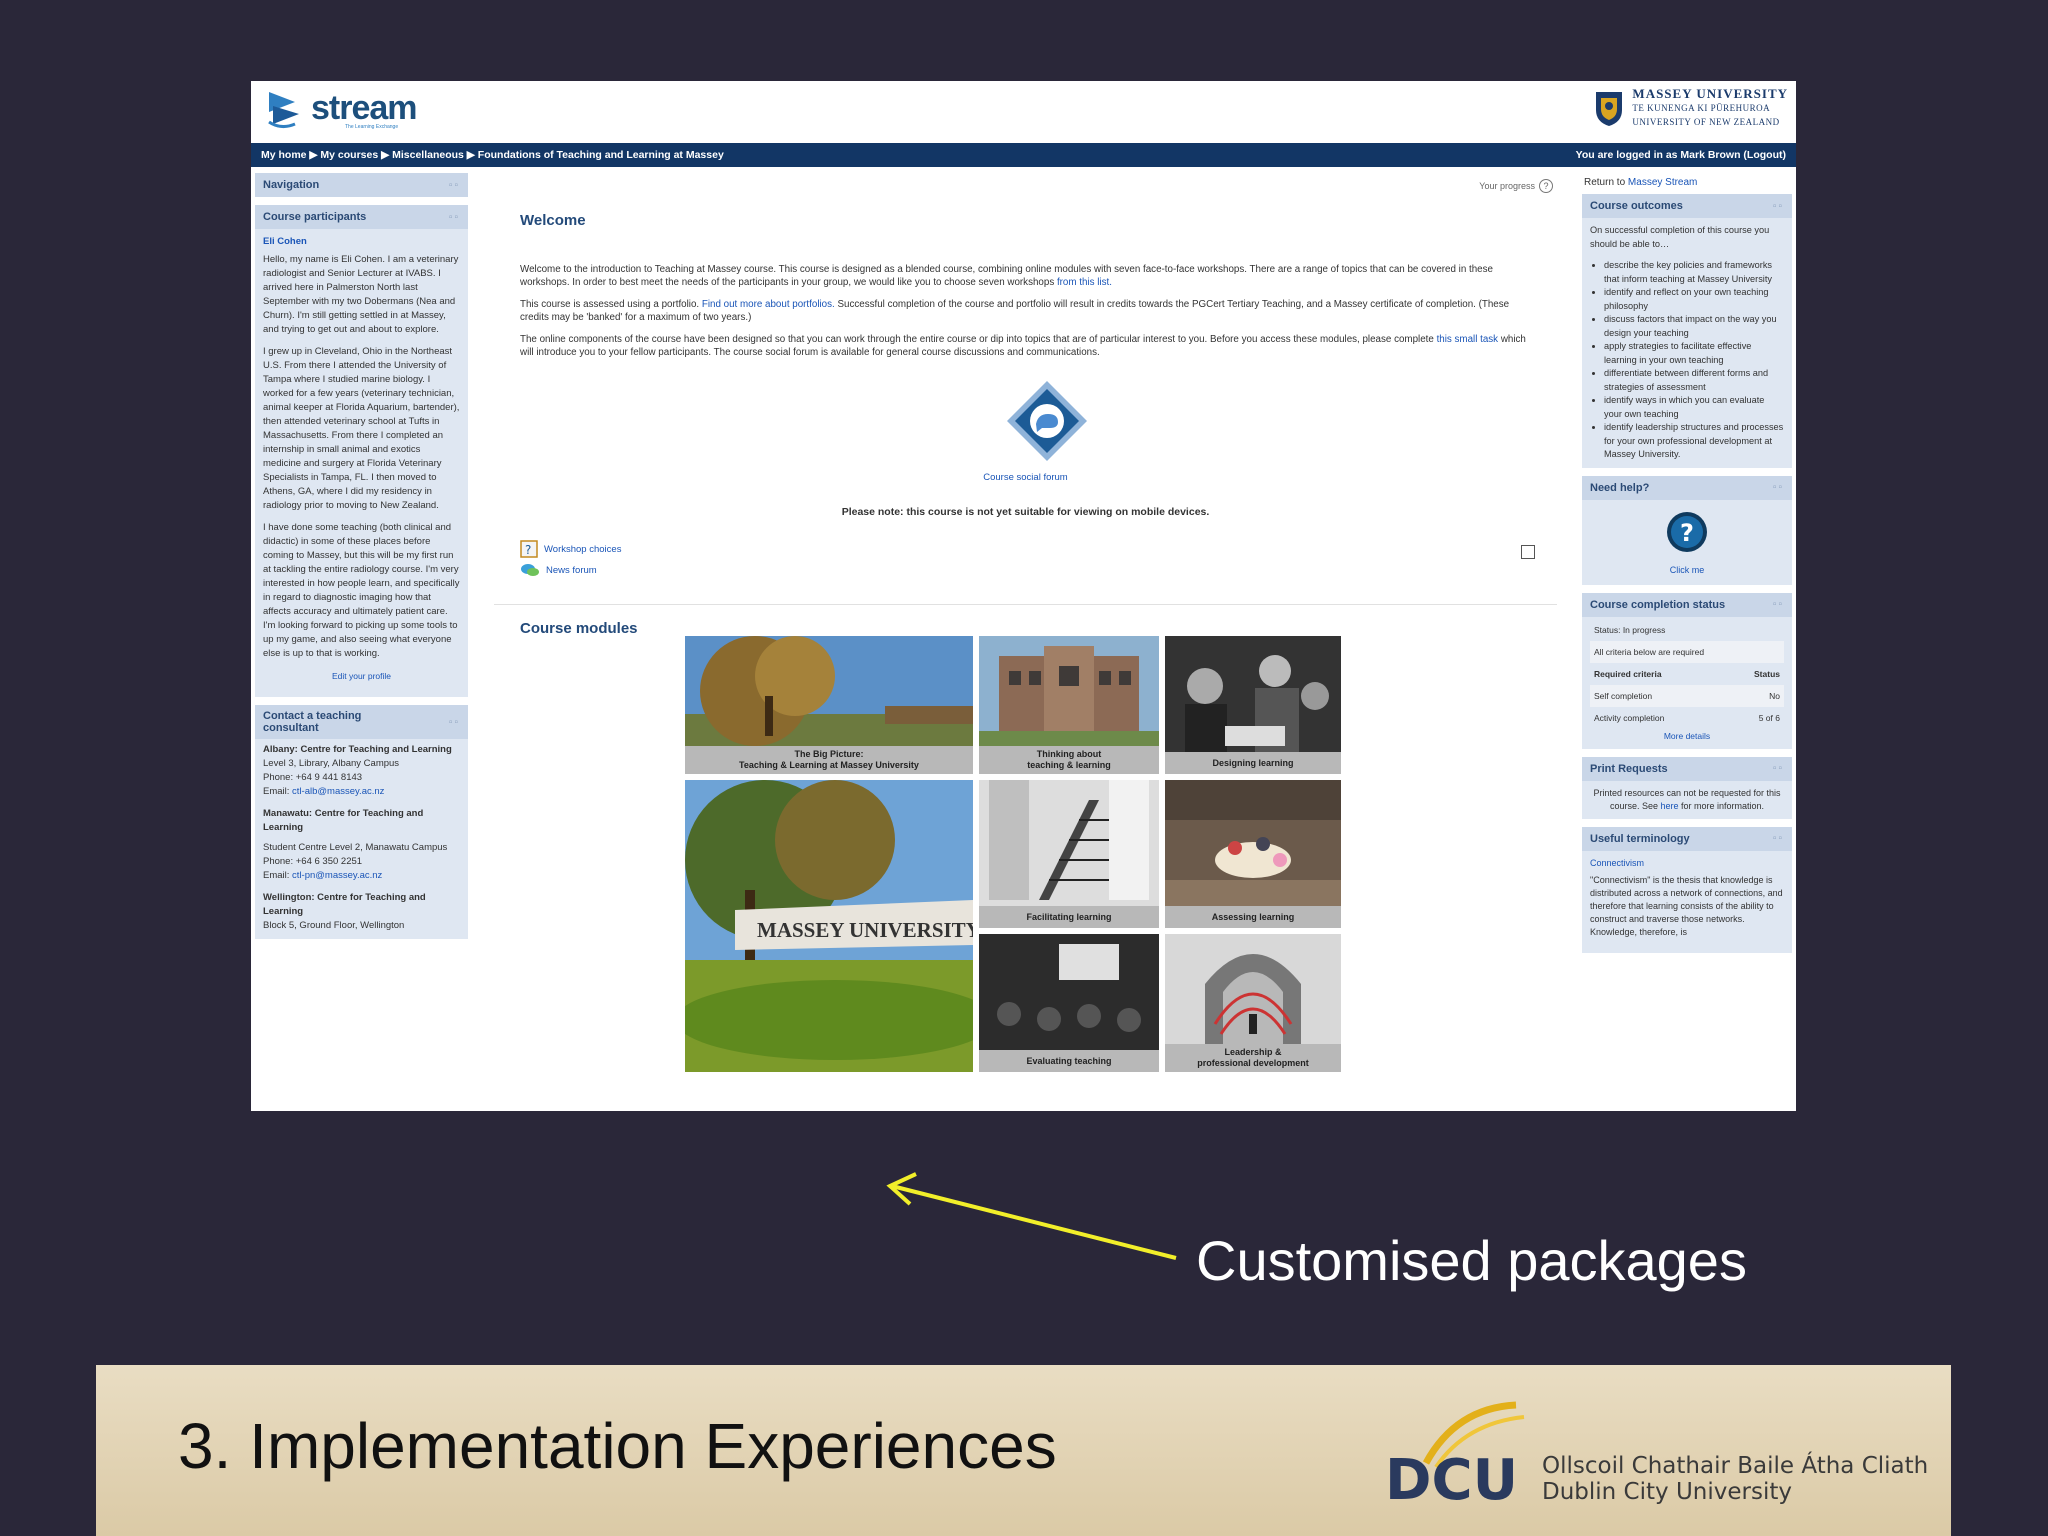 This screenshot has height=1536, width=2048. I want to click on participant-name: Eli Cohen, so click(361, 242).